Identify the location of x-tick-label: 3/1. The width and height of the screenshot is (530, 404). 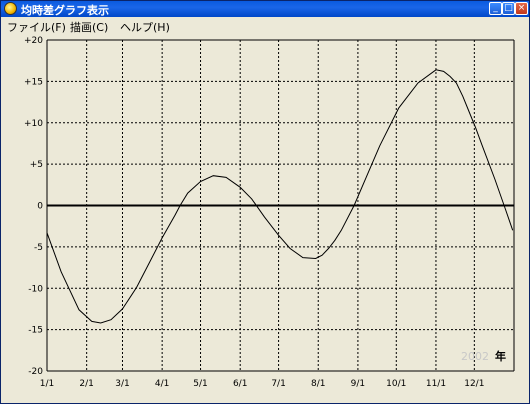
(122, 384).